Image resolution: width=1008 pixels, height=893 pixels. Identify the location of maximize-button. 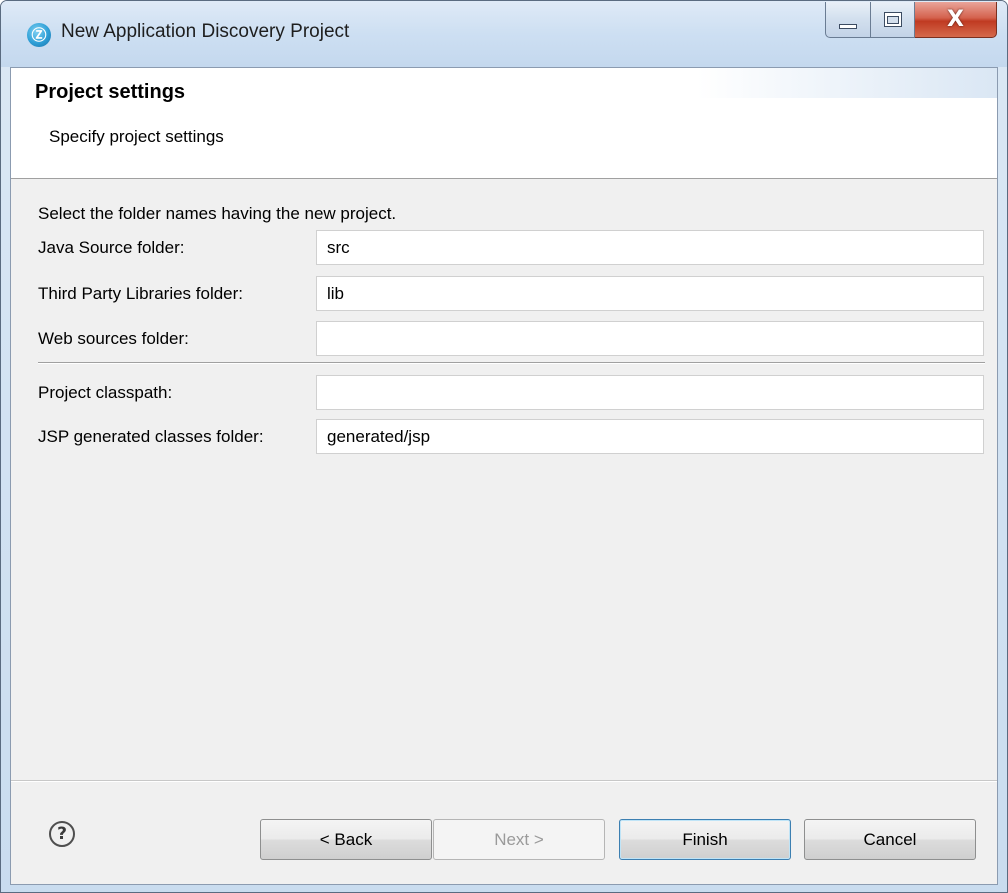
(893, 20).